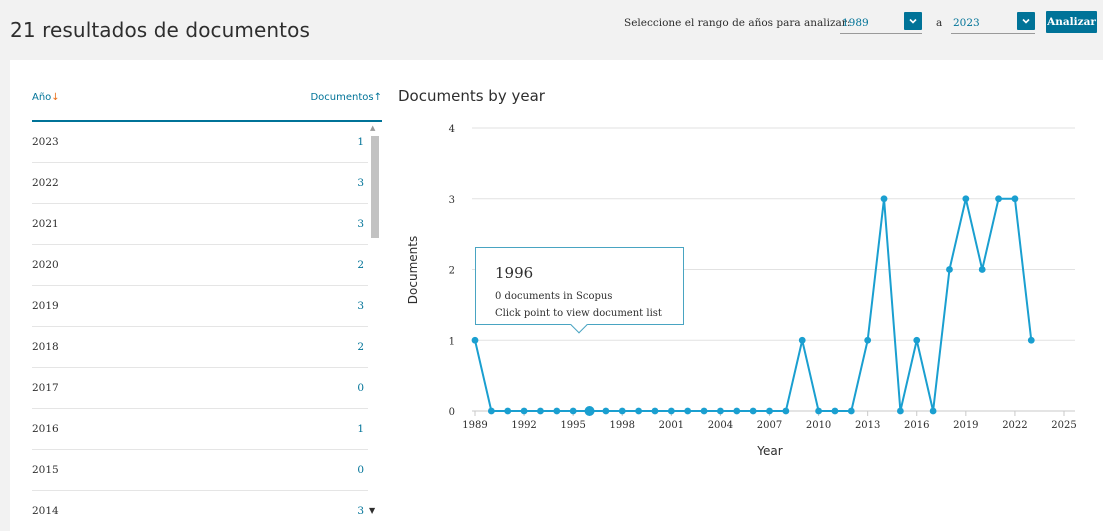 This screenshot has width=1103, height=531. What do you see at coordinates (720, 425) in the screenshot?
I see `x-tick-label: 2004` at bounding box center [720, 425].